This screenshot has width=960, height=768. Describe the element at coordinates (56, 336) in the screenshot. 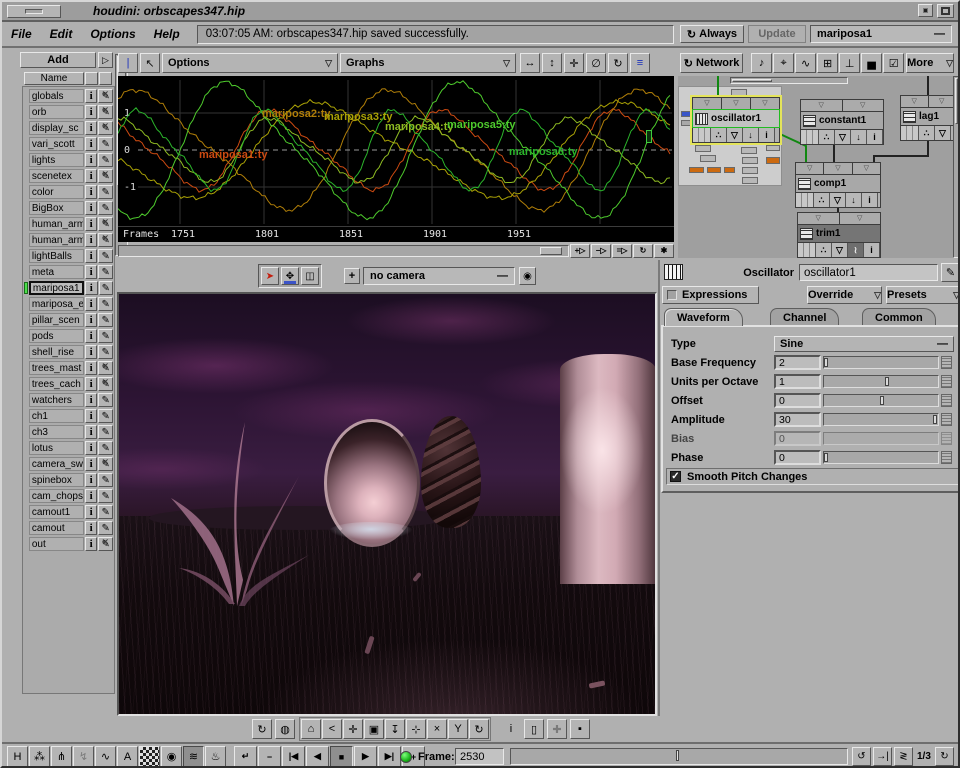

I see `object-name-cell: pods` at that location.